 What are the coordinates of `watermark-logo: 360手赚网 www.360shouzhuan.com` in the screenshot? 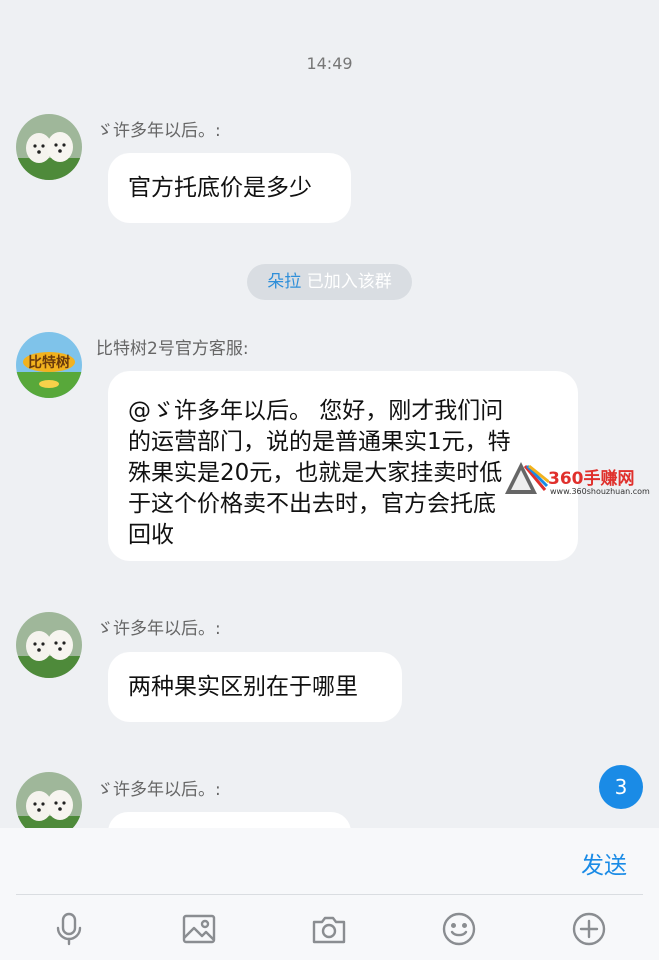 It's located at (580, 480).